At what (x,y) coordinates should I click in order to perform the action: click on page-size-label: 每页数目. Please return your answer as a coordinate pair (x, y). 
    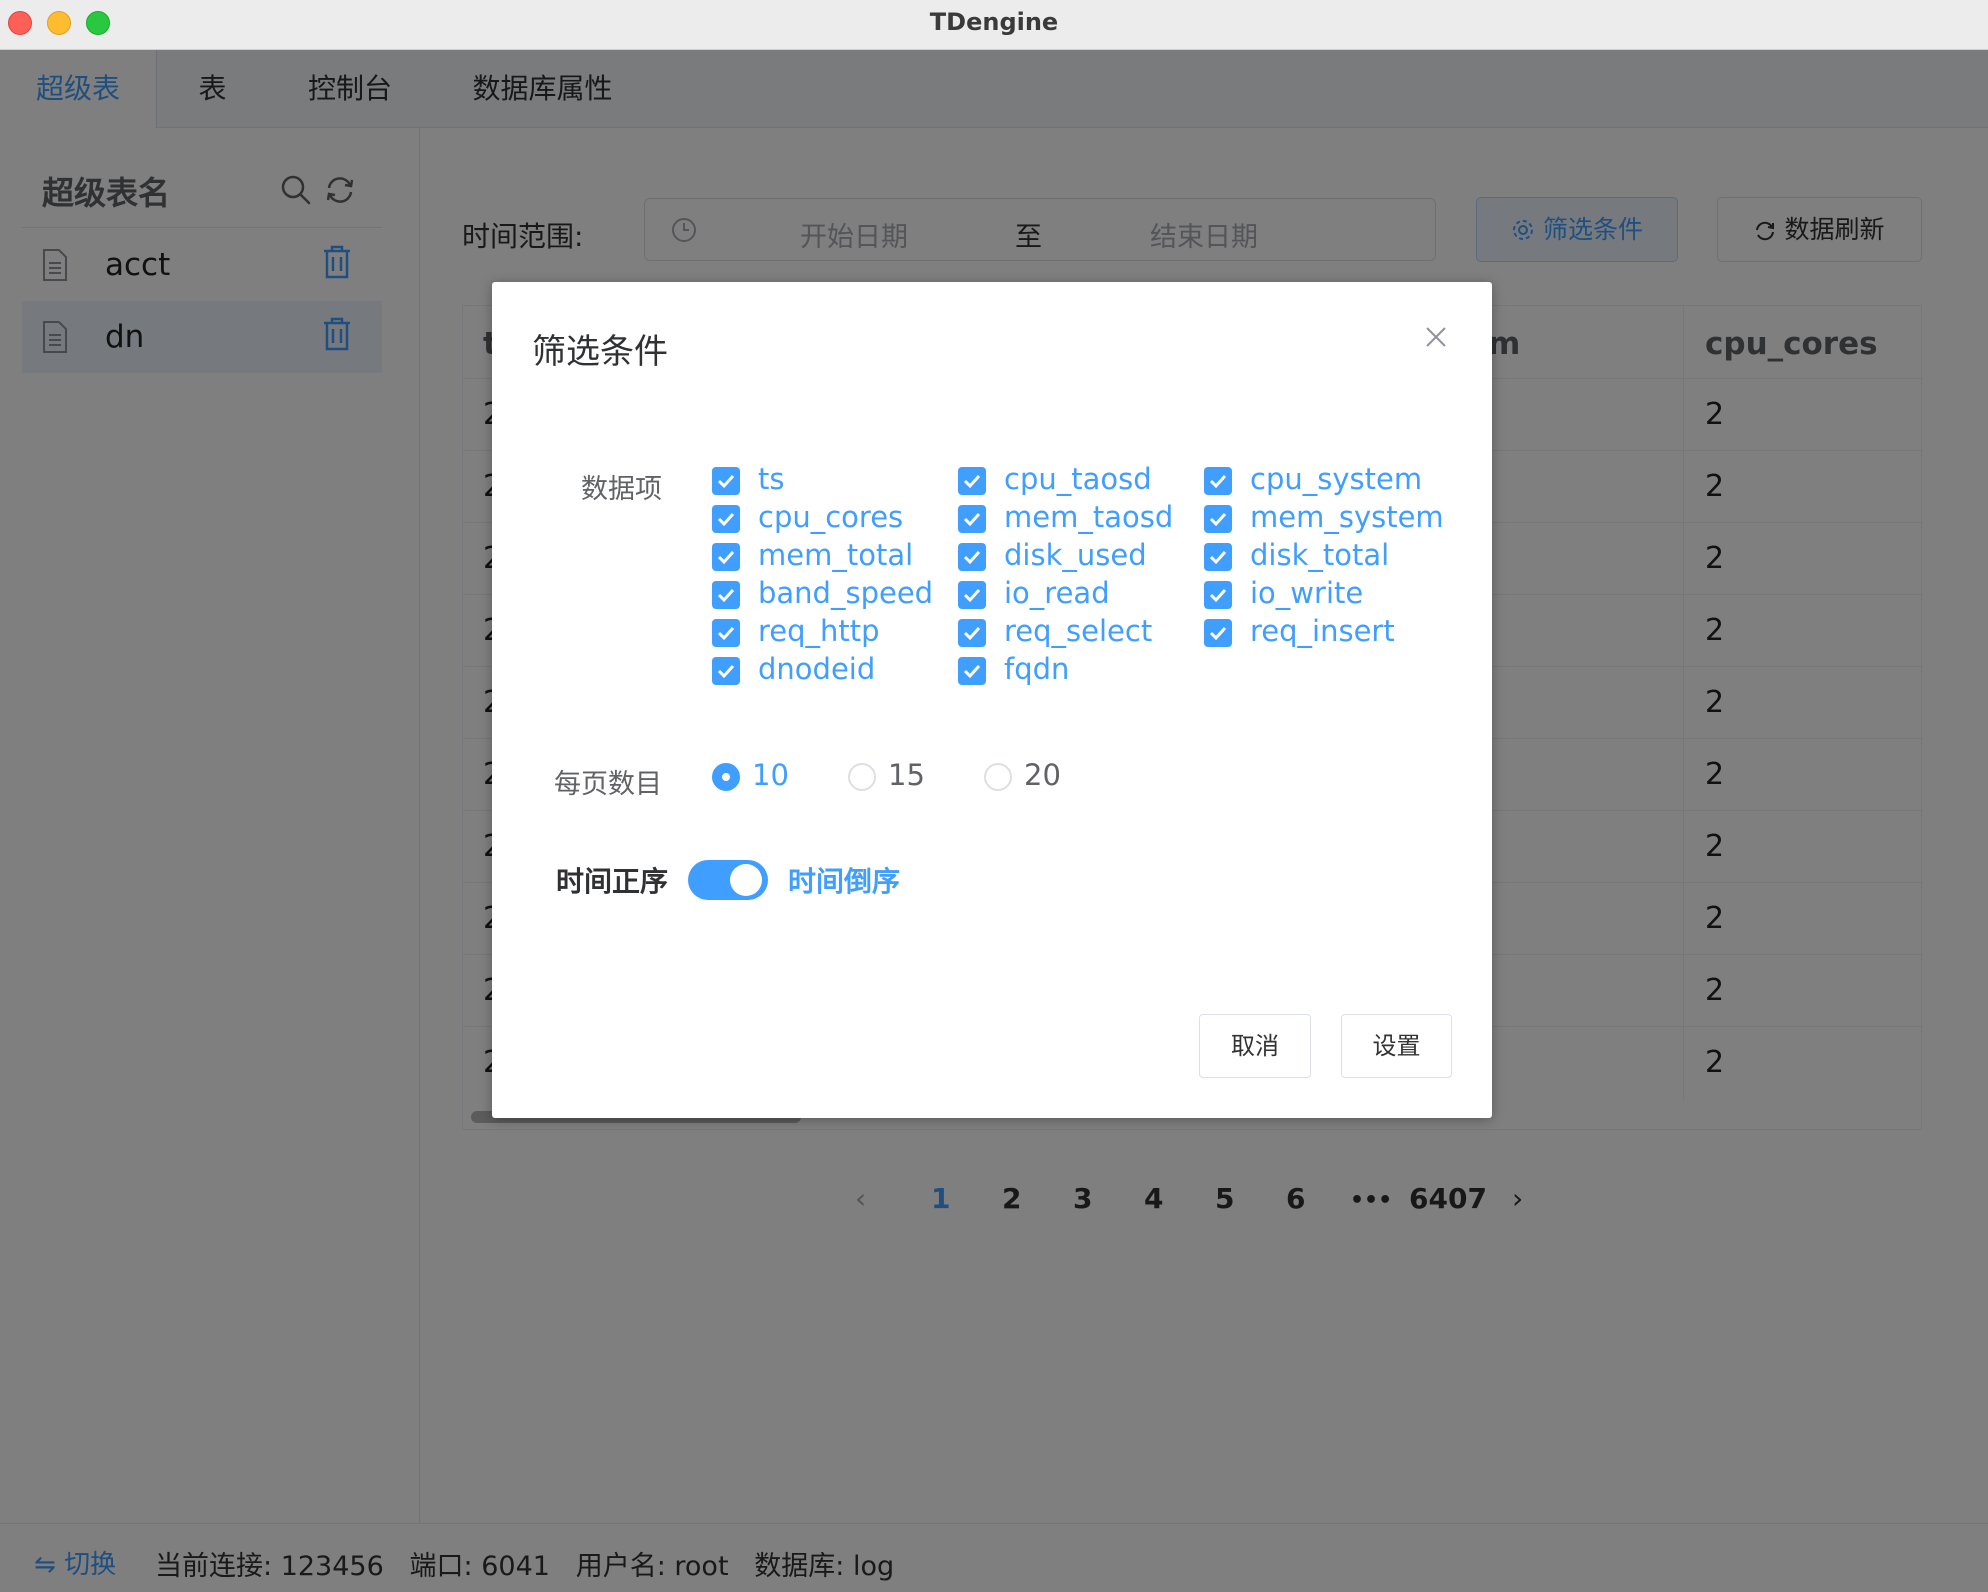
    Looking at the image, I should click on (608, 784).